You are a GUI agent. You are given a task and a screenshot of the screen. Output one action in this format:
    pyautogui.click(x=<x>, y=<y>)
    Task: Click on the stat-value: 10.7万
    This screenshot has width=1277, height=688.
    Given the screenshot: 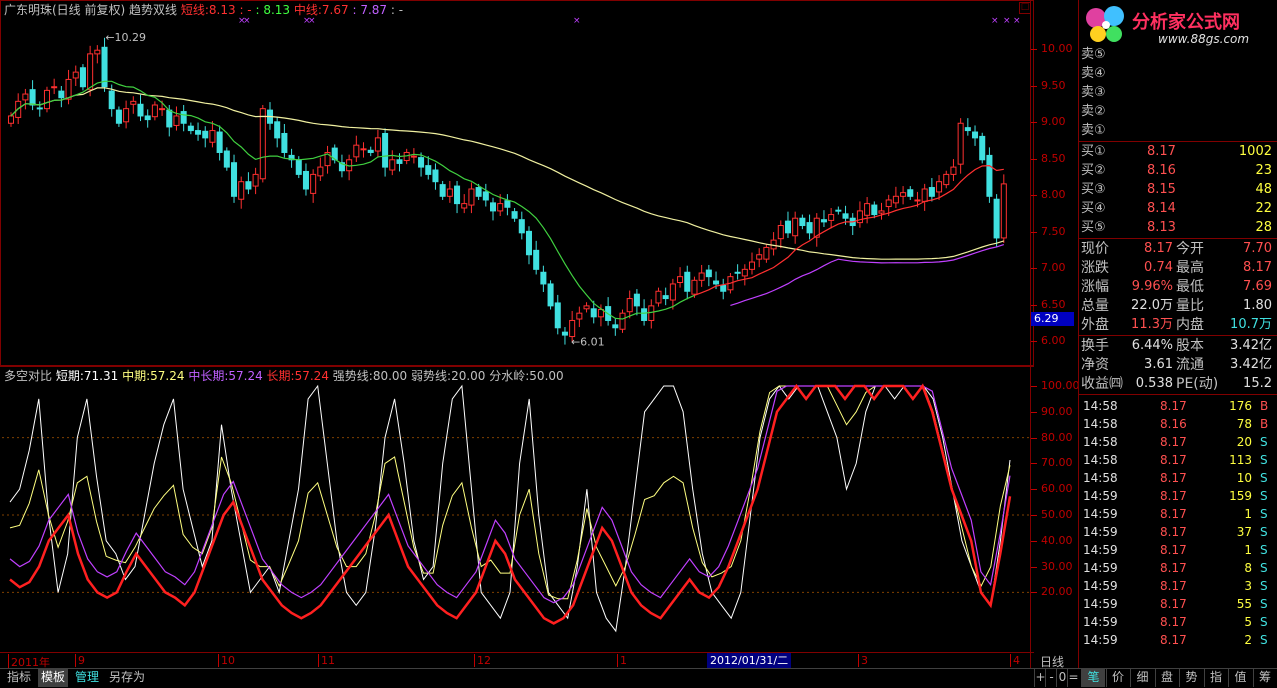 What is the action you would take?
    pyautogui.click(x=1251, y=324)
    